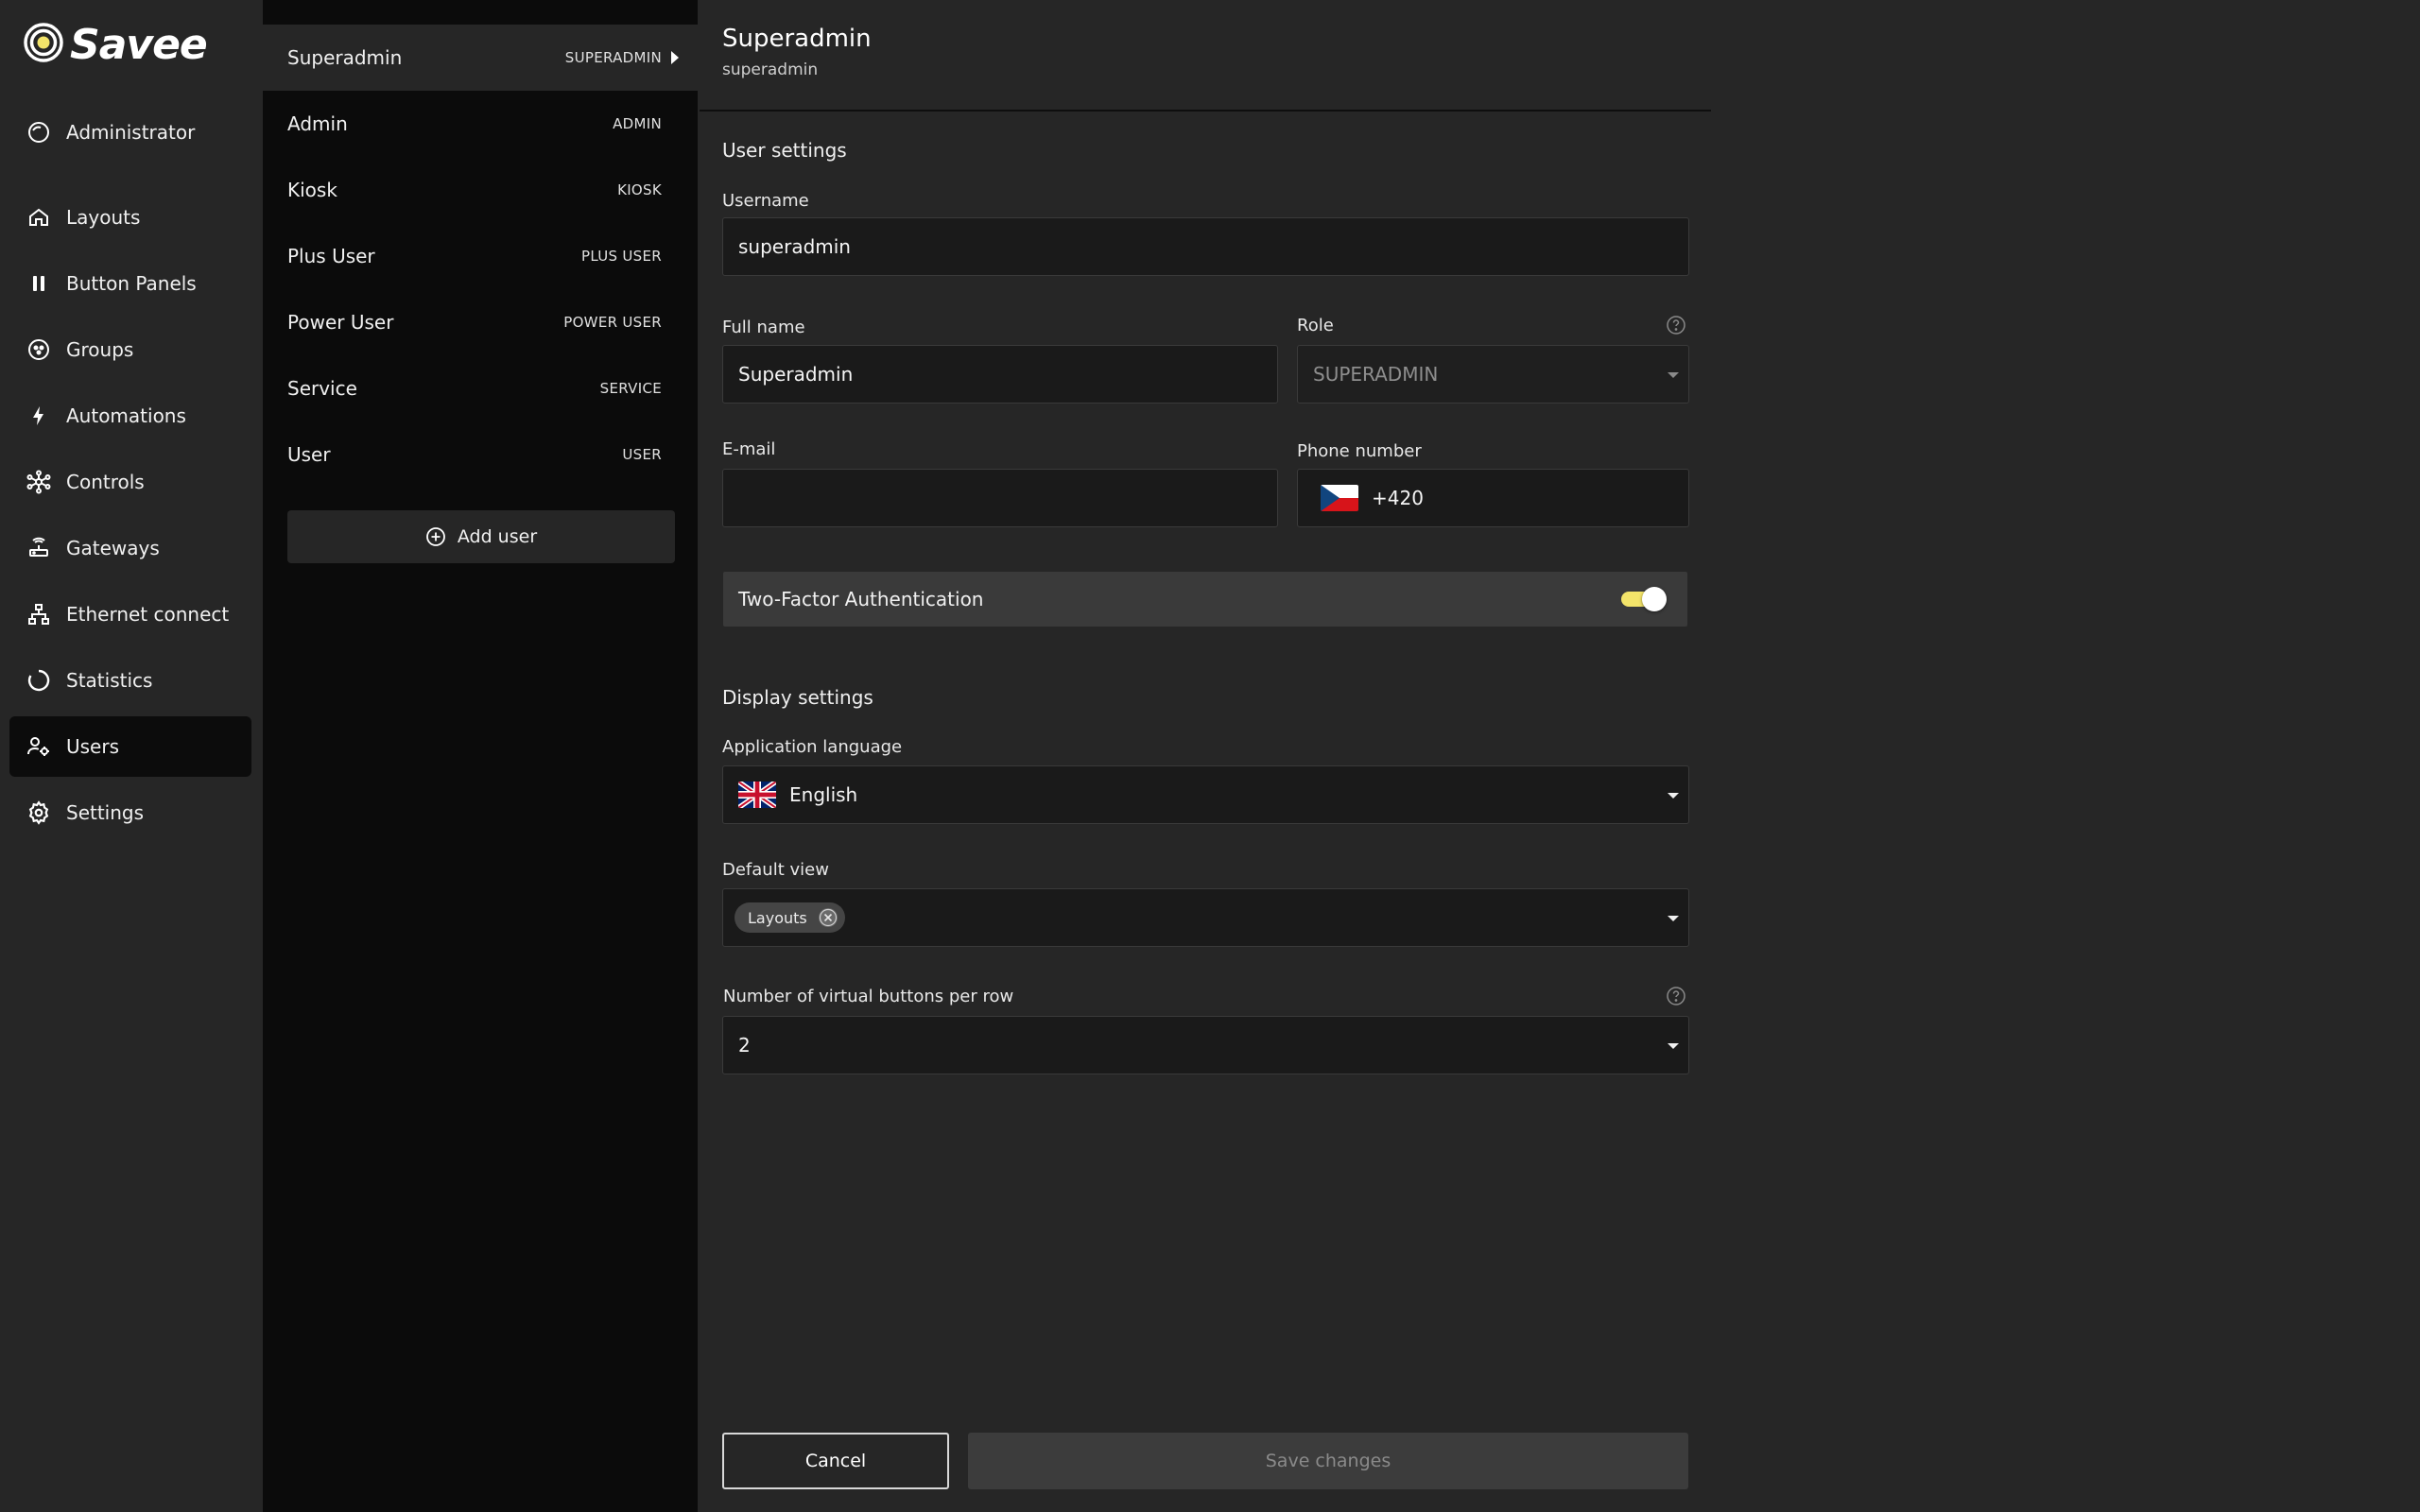 The image size is (2420, 1512). What do you see at coordinates (341, 322) in the screenshot?
I see `user-name: Power User` at bounding box center [341, 322].